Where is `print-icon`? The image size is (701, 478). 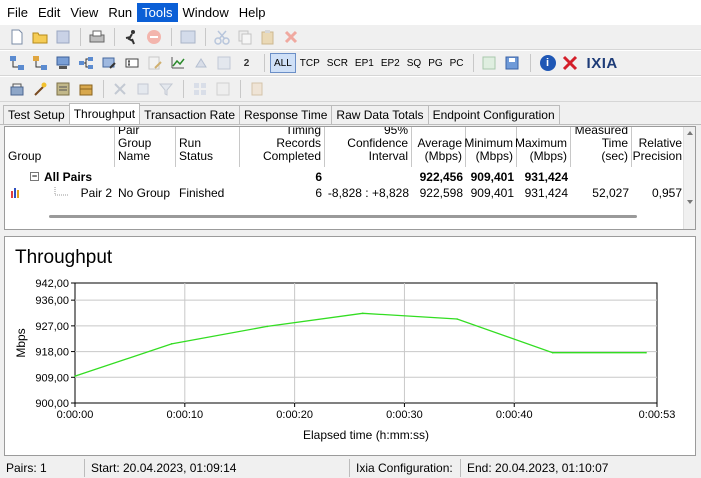
print-icon is located at coordinates (96, 37).